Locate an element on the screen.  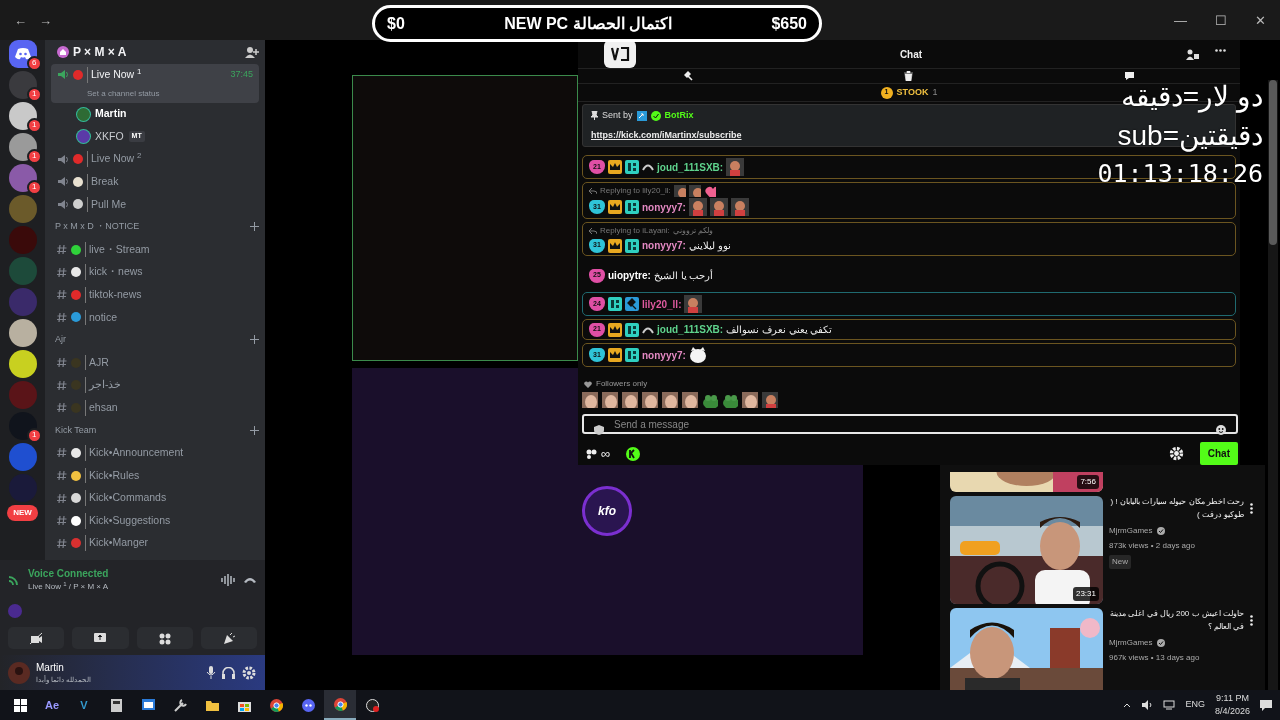
channel-name: Pull Me is located at coordinates (106, 204).